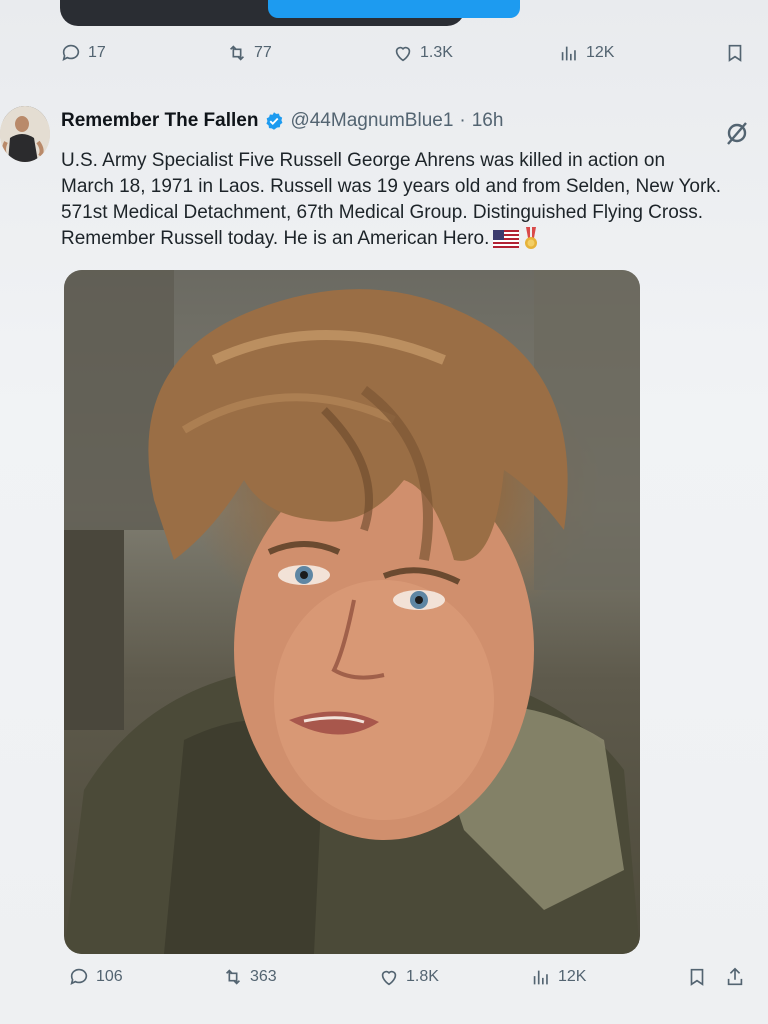  I want to click on previous-tweet-button, so click(394, 9).